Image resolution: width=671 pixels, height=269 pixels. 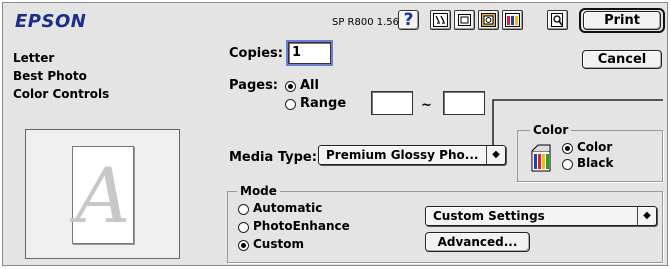 I want to click on page-setup-icon, so click(x=464, y=20).